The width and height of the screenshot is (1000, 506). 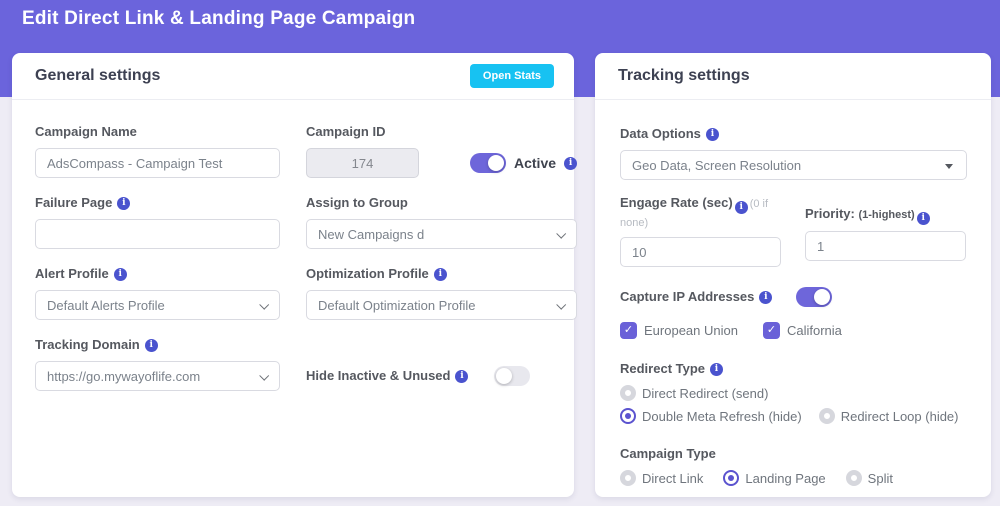 I want to click on tracking-settings-header: Tracking settings, so click(x=793, y=76).